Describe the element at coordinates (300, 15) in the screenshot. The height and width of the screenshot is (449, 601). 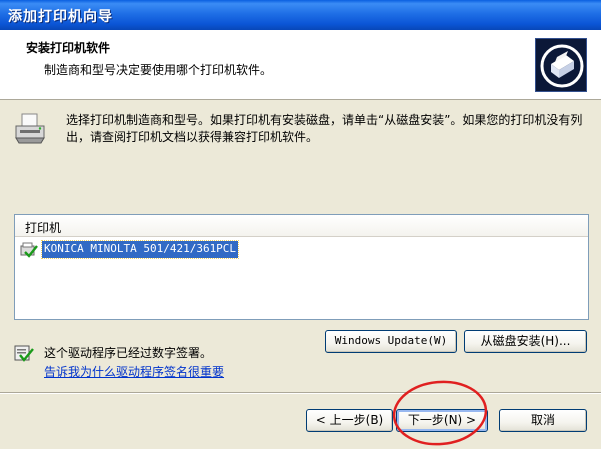
I see `window-titlebar: 添加打印机向导` at that location.